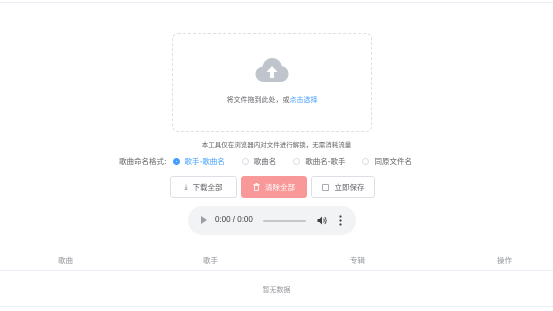  I want to click on column-header-actions: 操作, so click(504, 260).